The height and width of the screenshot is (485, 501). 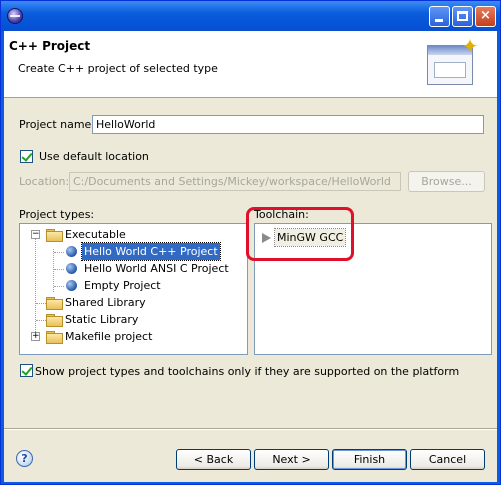 I want to click on tree-item-label: Shared Library, so click(x=105, y=302).